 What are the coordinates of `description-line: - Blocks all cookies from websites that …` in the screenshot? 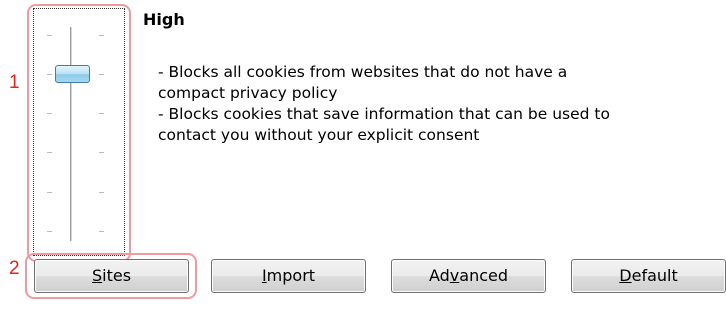 It's located at (363, 72).